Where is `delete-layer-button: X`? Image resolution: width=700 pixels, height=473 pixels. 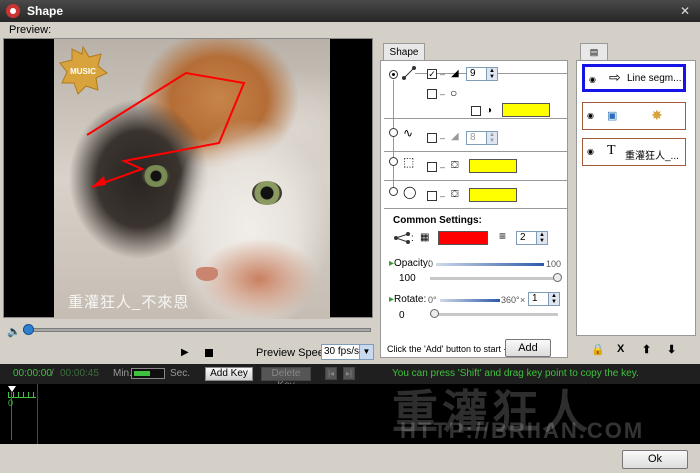 delete-layer-button: X is located at coordinates (620, 349).